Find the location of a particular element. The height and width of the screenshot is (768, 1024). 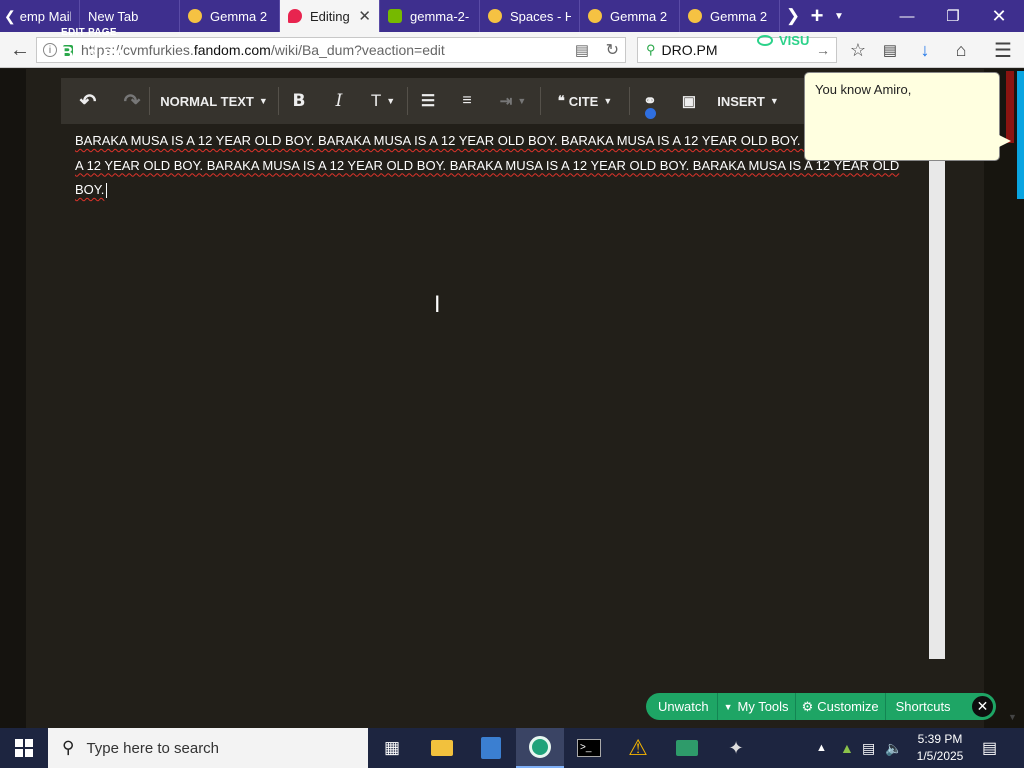

shortcuts-button: Shortcuts is located at coordinates (921, 706).